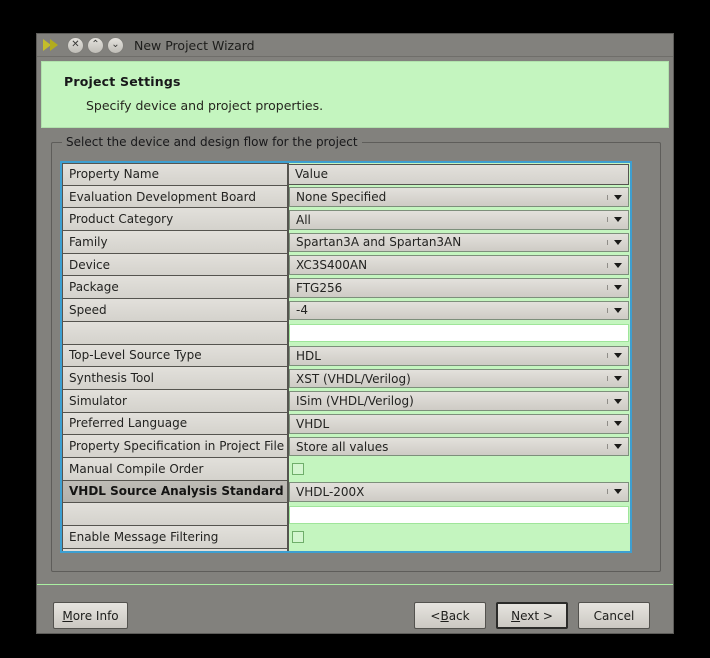 The image size is (710, 658). Describe the element at coordinates (115, 45) in the screenshot. I see `maximize-icon: ⌄` at that location.